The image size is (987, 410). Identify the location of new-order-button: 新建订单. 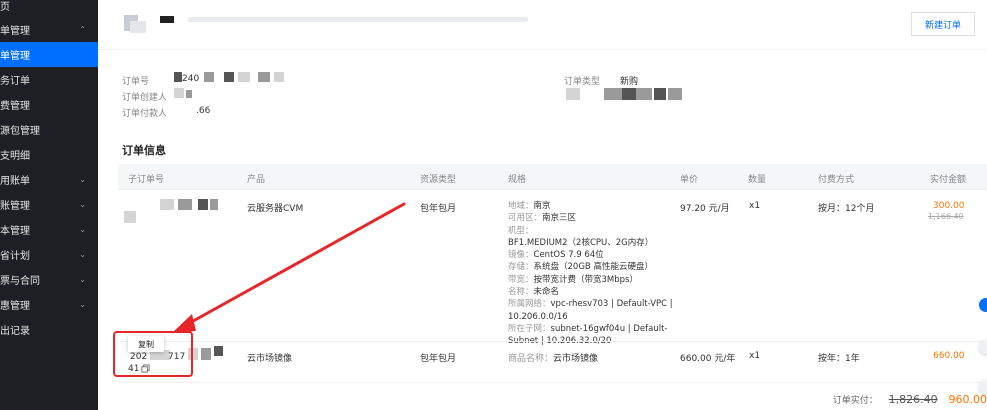
(943, 24).